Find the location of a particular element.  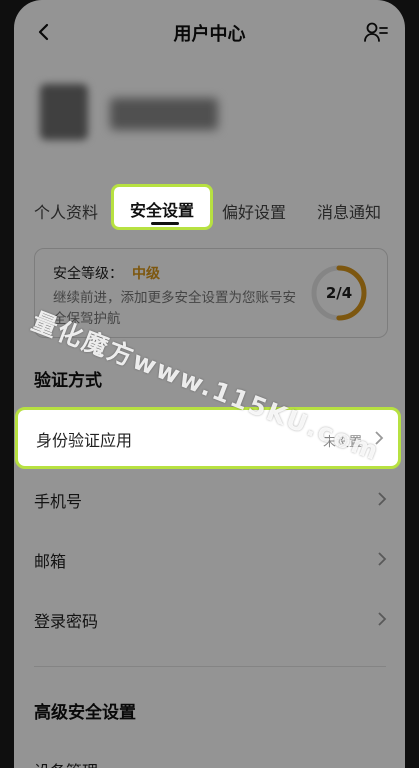

tab-profile: 个人资料 is located at coordinates (66, 211).